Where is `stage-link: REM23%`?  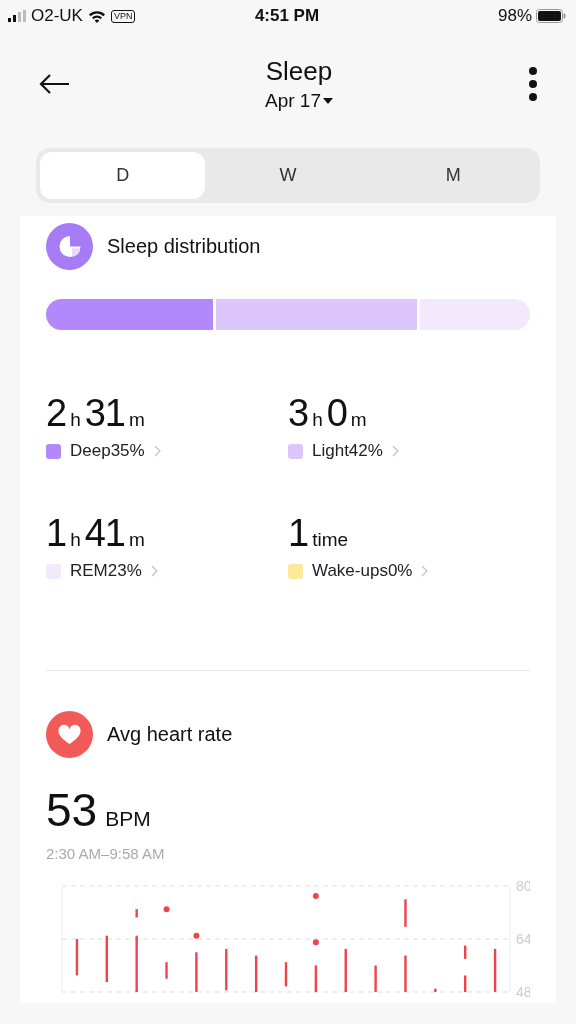
stage-link: REM23% is located at coordinates (167, 571).